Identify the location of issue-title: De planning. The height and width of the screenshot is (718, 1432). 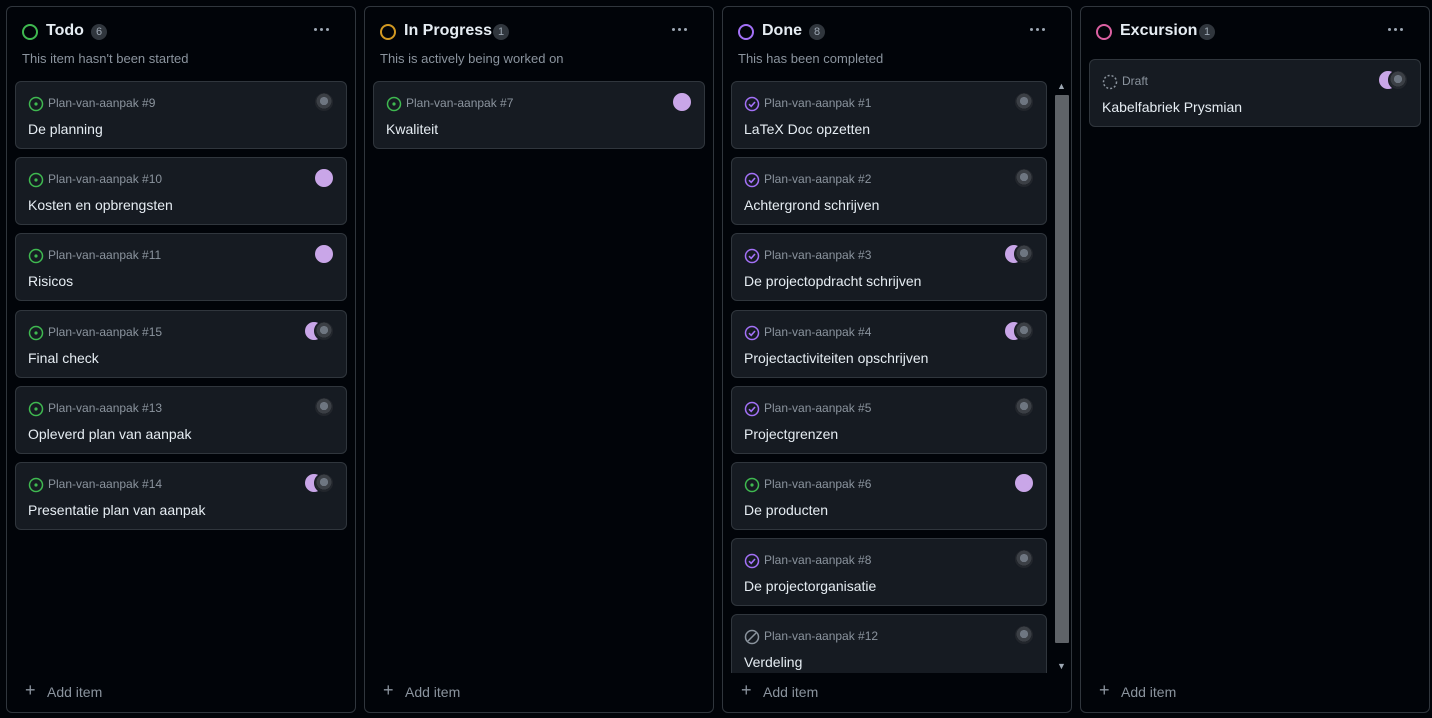
(65, 129).